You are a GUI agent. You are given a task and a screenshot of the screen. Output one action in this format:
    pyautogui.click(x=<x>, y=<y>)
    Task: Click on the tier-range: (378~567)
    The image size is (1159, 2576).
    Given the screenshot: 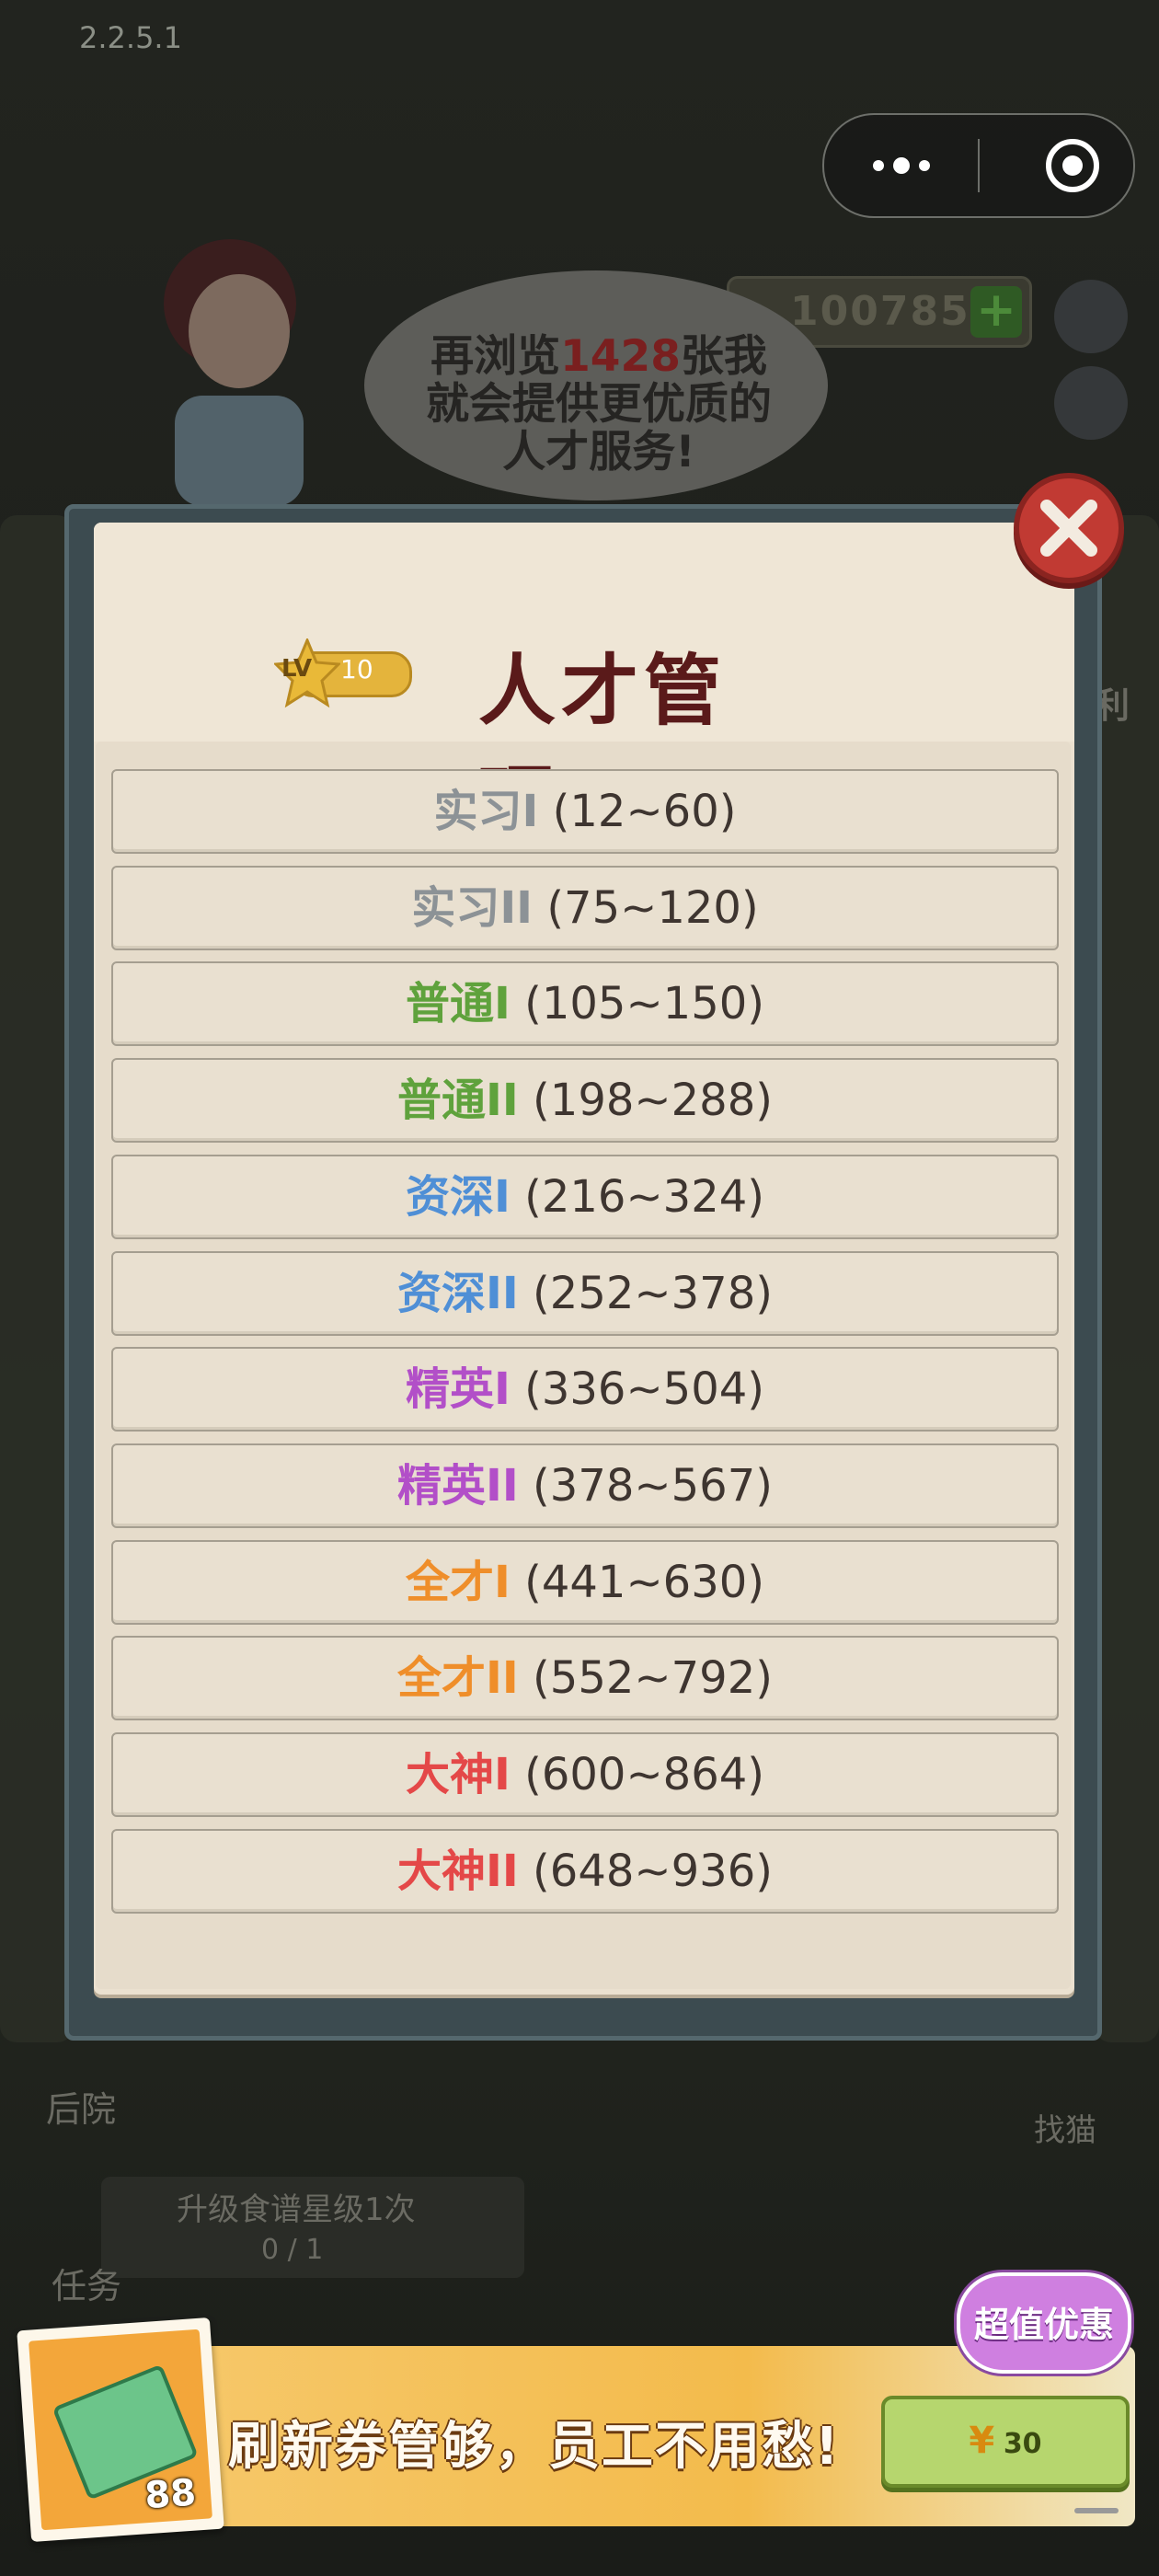 What is the action you would take?
    pyautogui.click(x=653, y=1486)
    